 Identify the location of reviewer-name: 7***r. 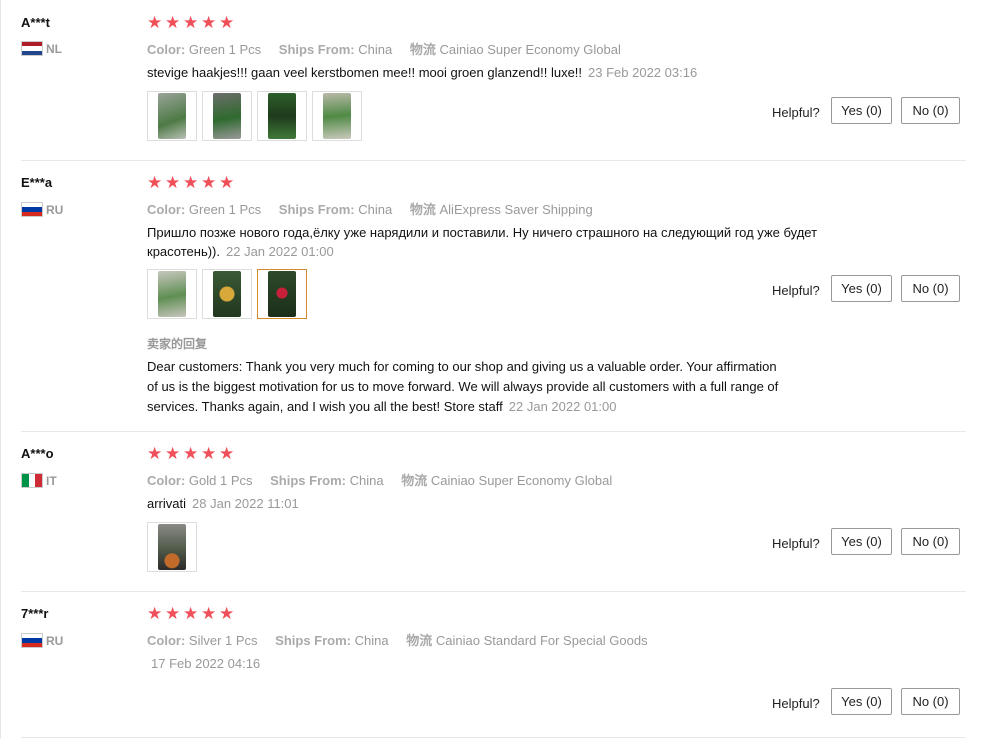
(35, 613).